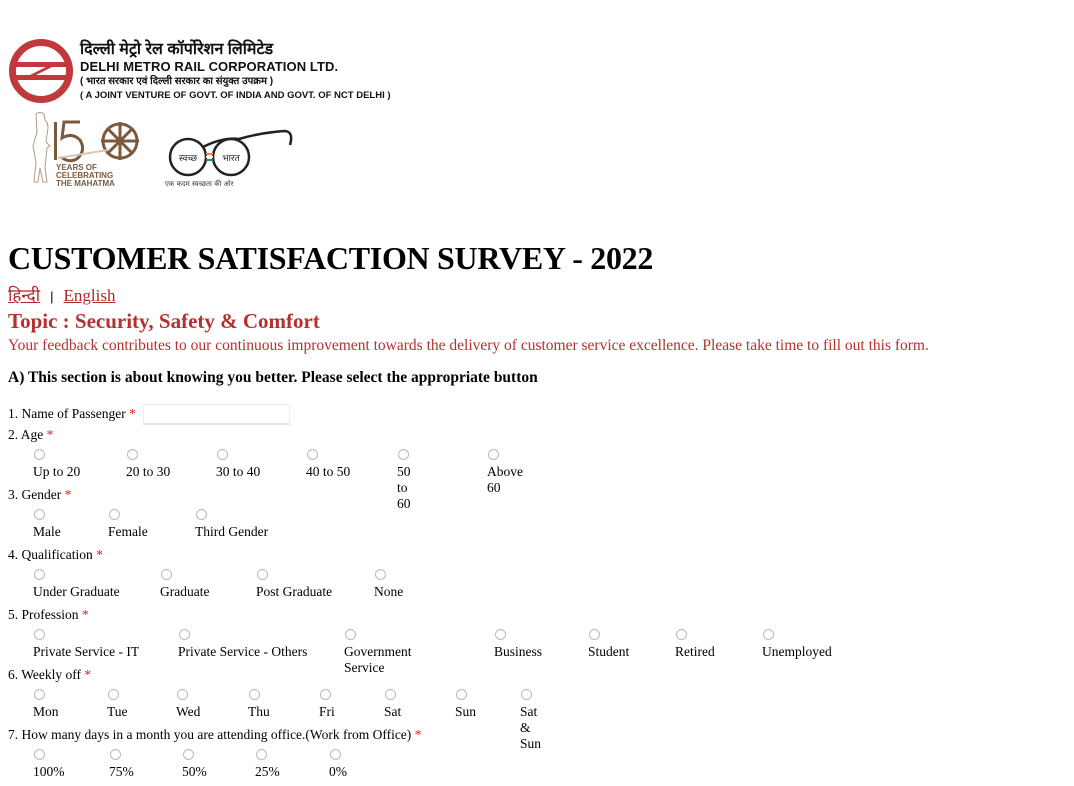 The height and width of the screenshot is (786, 1074). Describe the element at coordinates (267, 771) in the screenshot. I see `radio-label: 25%` at that location.